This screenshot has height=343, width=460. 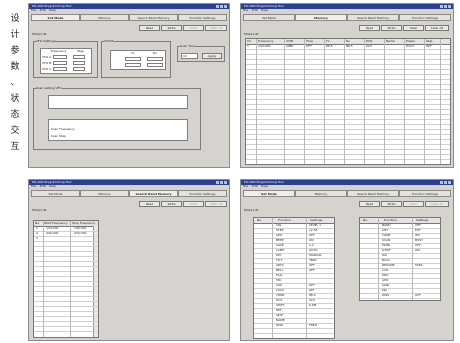 I want to click on vfo-step-b, so click(x=79, y=63).